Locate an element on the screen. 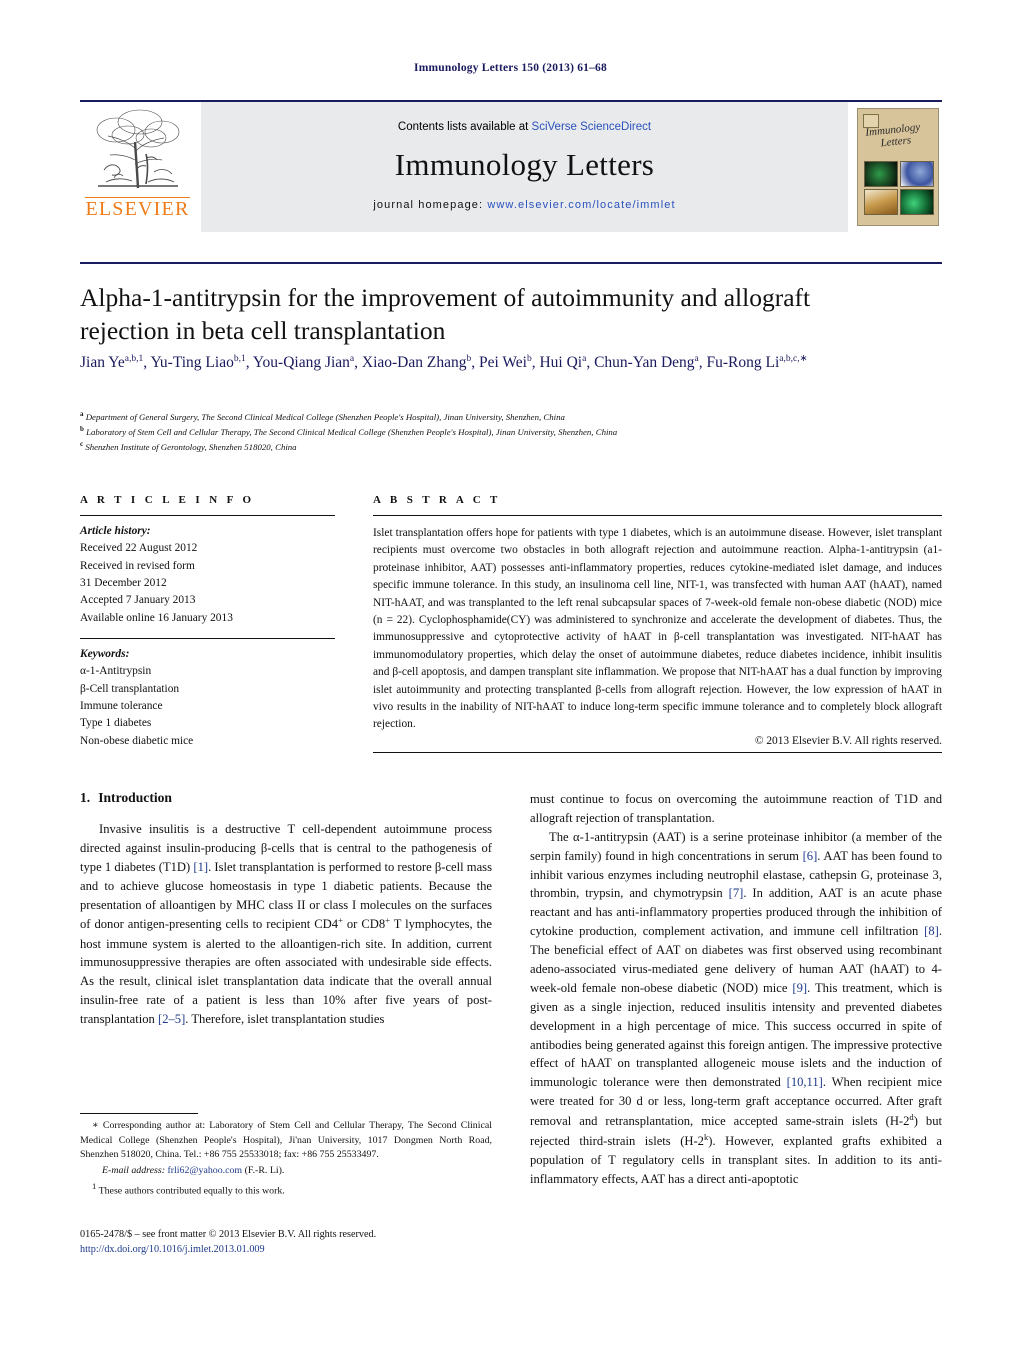 This screenshot has height=1351, width=1021. cover-image: Immunology Letters is located at coordinates (898, 167).